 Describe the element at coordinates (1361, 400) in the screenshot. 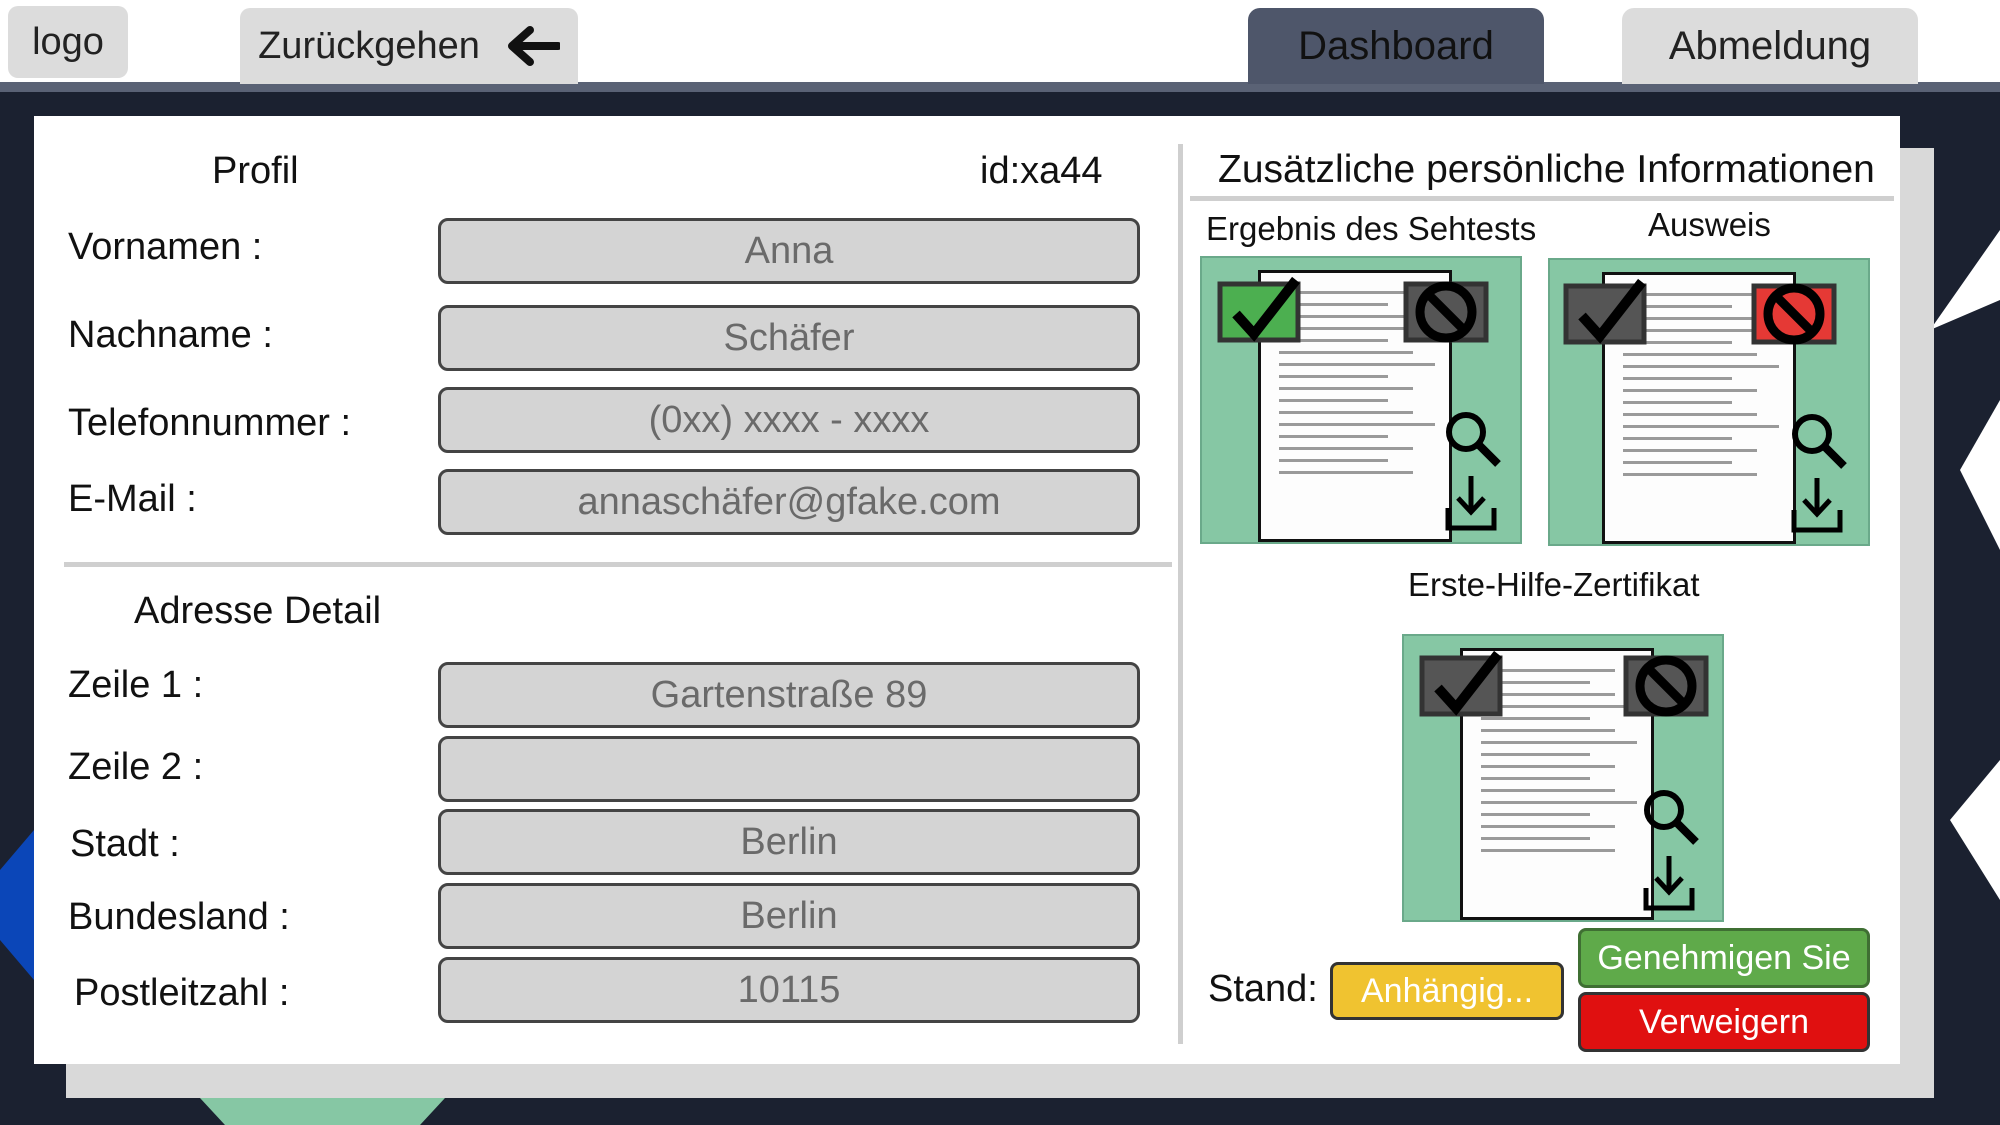

I see `vision-test-document` at that location.